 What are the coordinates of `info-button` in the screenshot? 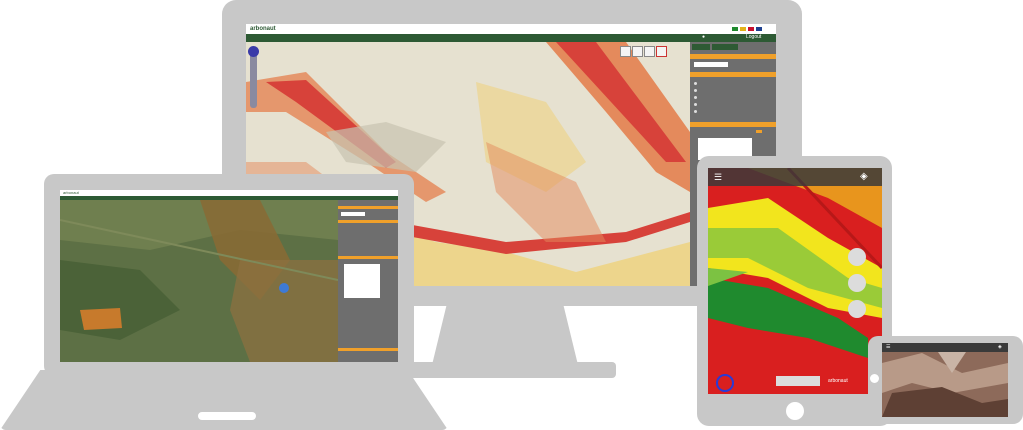 It's located at (649, 51).